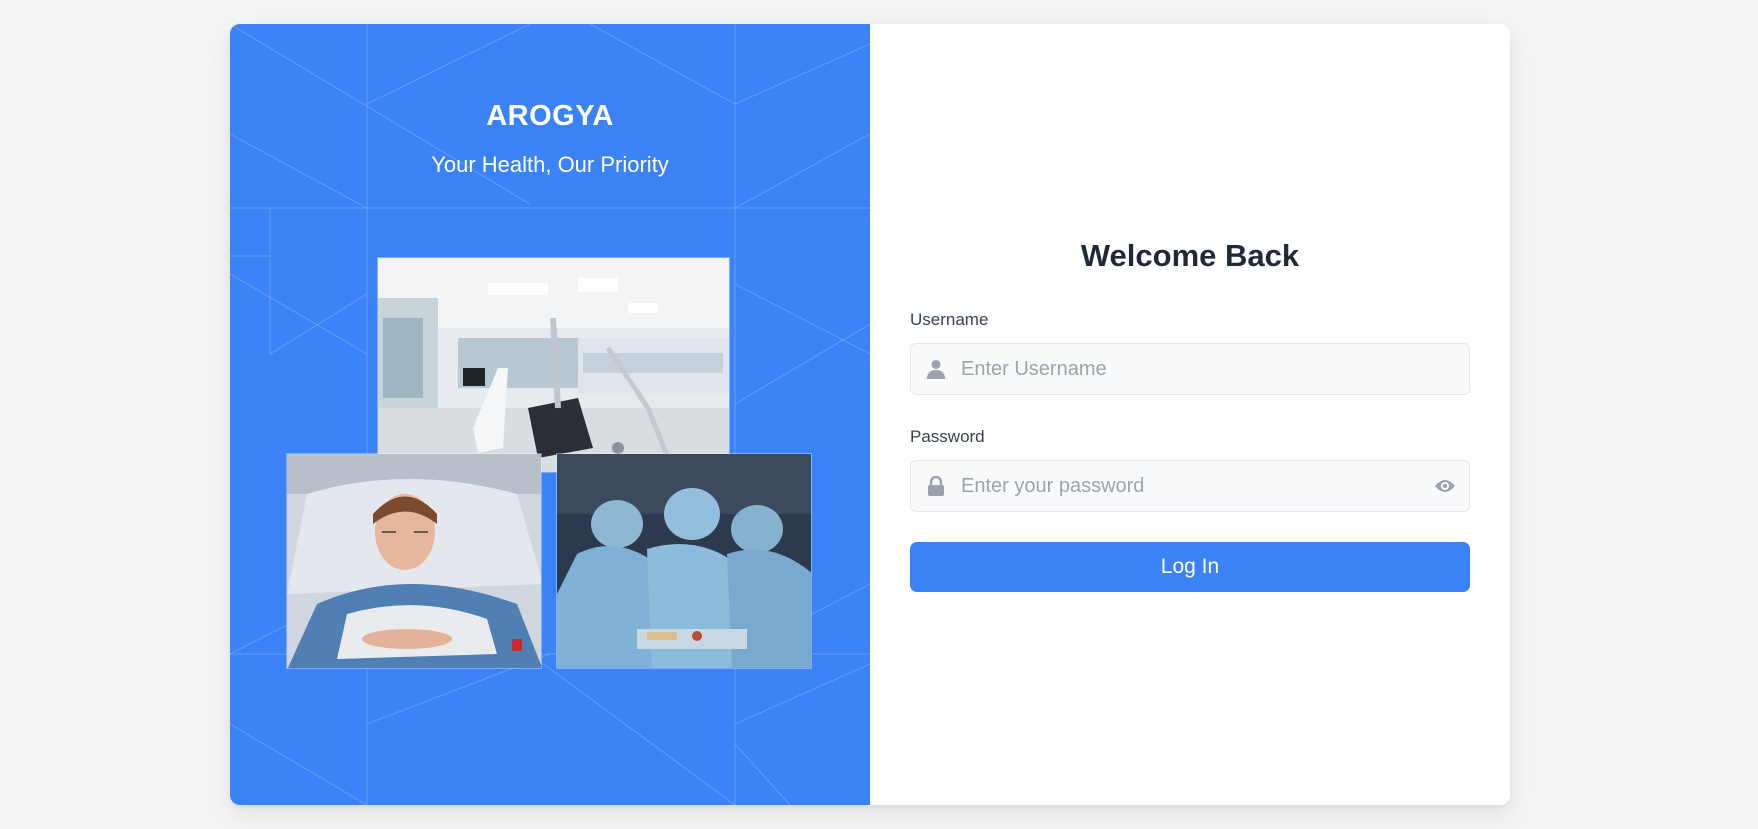  Describe the element at coordinates (936, 369) in the screenshot. I see `user-icon` at that location.